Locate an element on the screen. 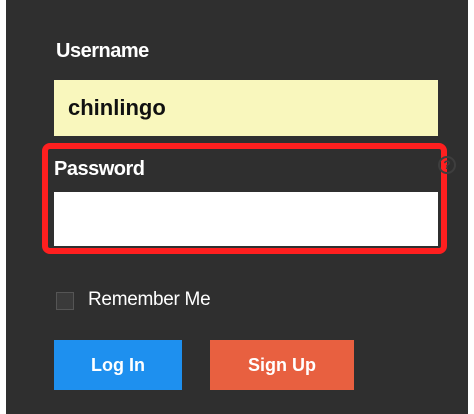 This screenshot has height=414, width=474. signup-button: Sign Up is located at coordinates (282, 365).